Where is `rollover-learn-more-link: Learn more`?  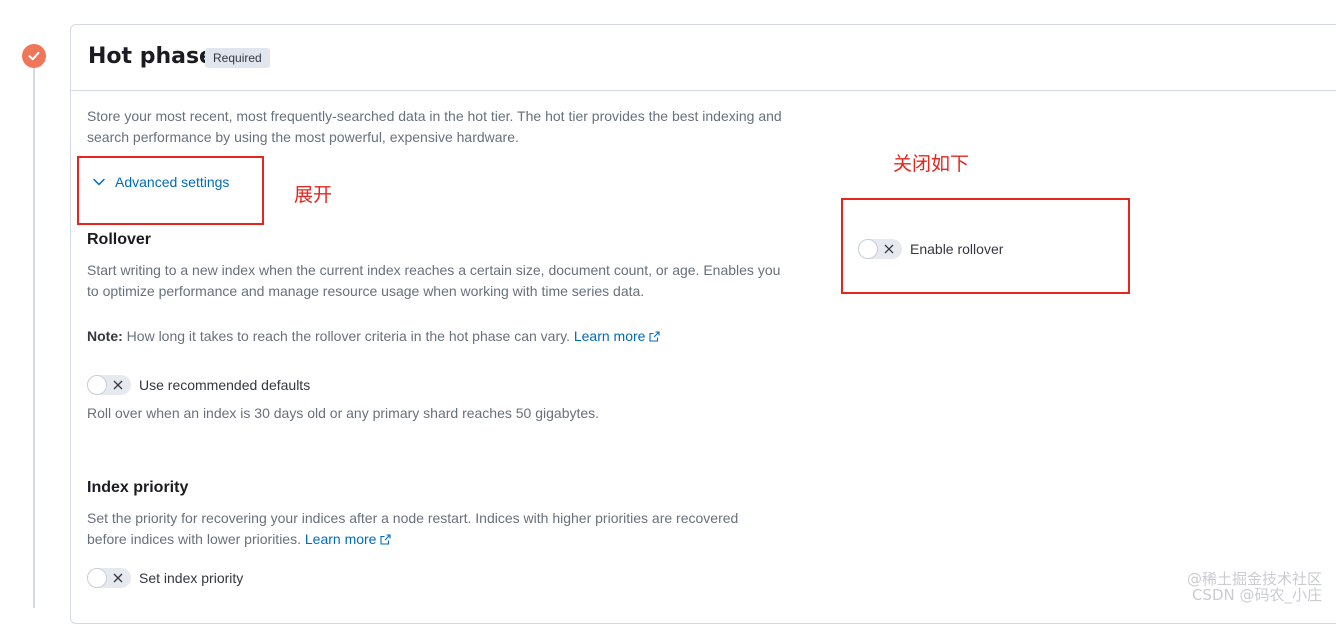 rollover-learn-more-link: Learn more is located at coordinates (617, 336).